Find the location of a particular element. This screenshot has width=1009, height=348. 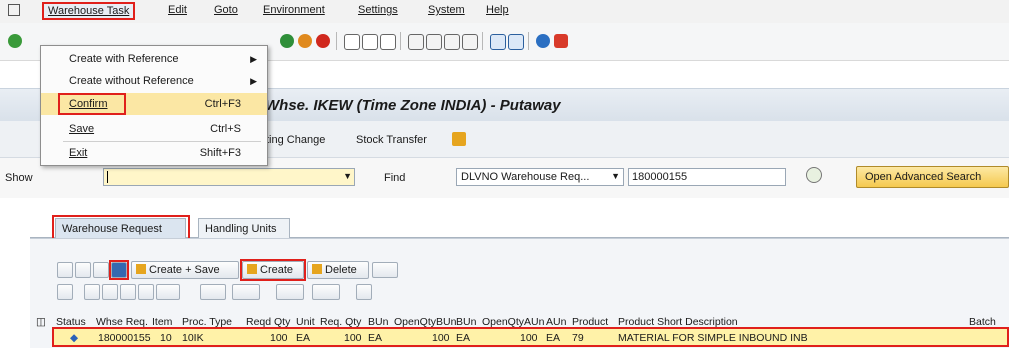

find-in-grid-icon is located at coordinates (128, 292).